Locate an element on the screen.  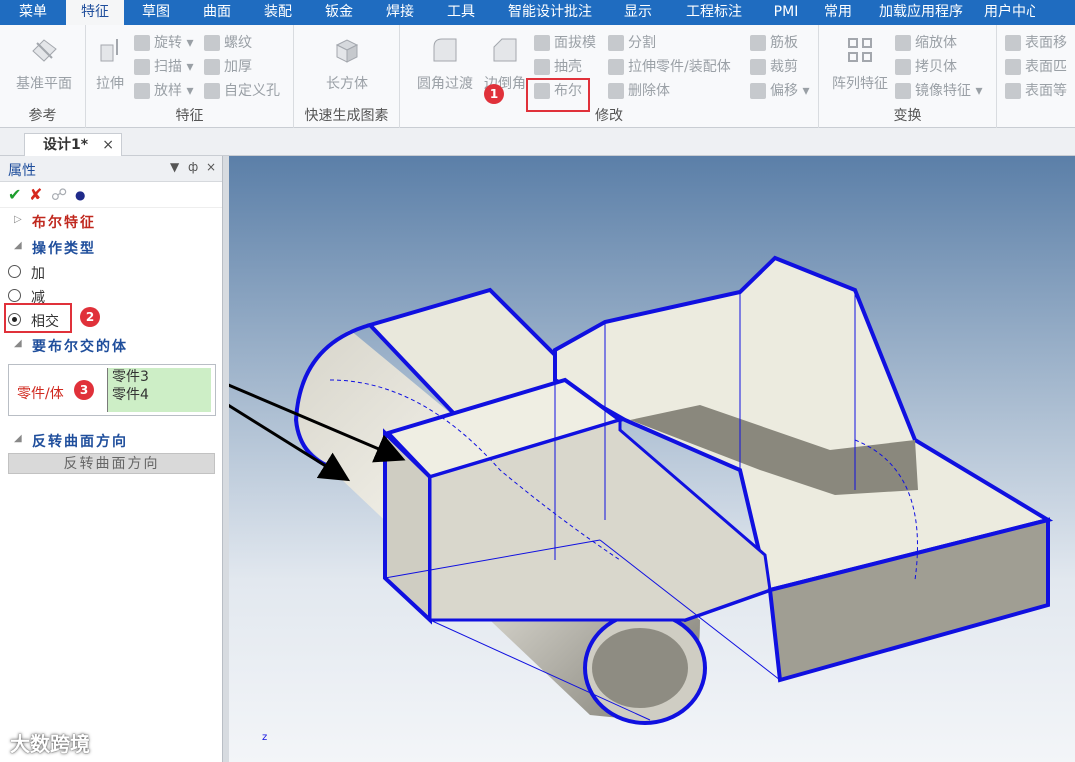
menu-item-assembly: 装配 is located at coordinates (278, 12).